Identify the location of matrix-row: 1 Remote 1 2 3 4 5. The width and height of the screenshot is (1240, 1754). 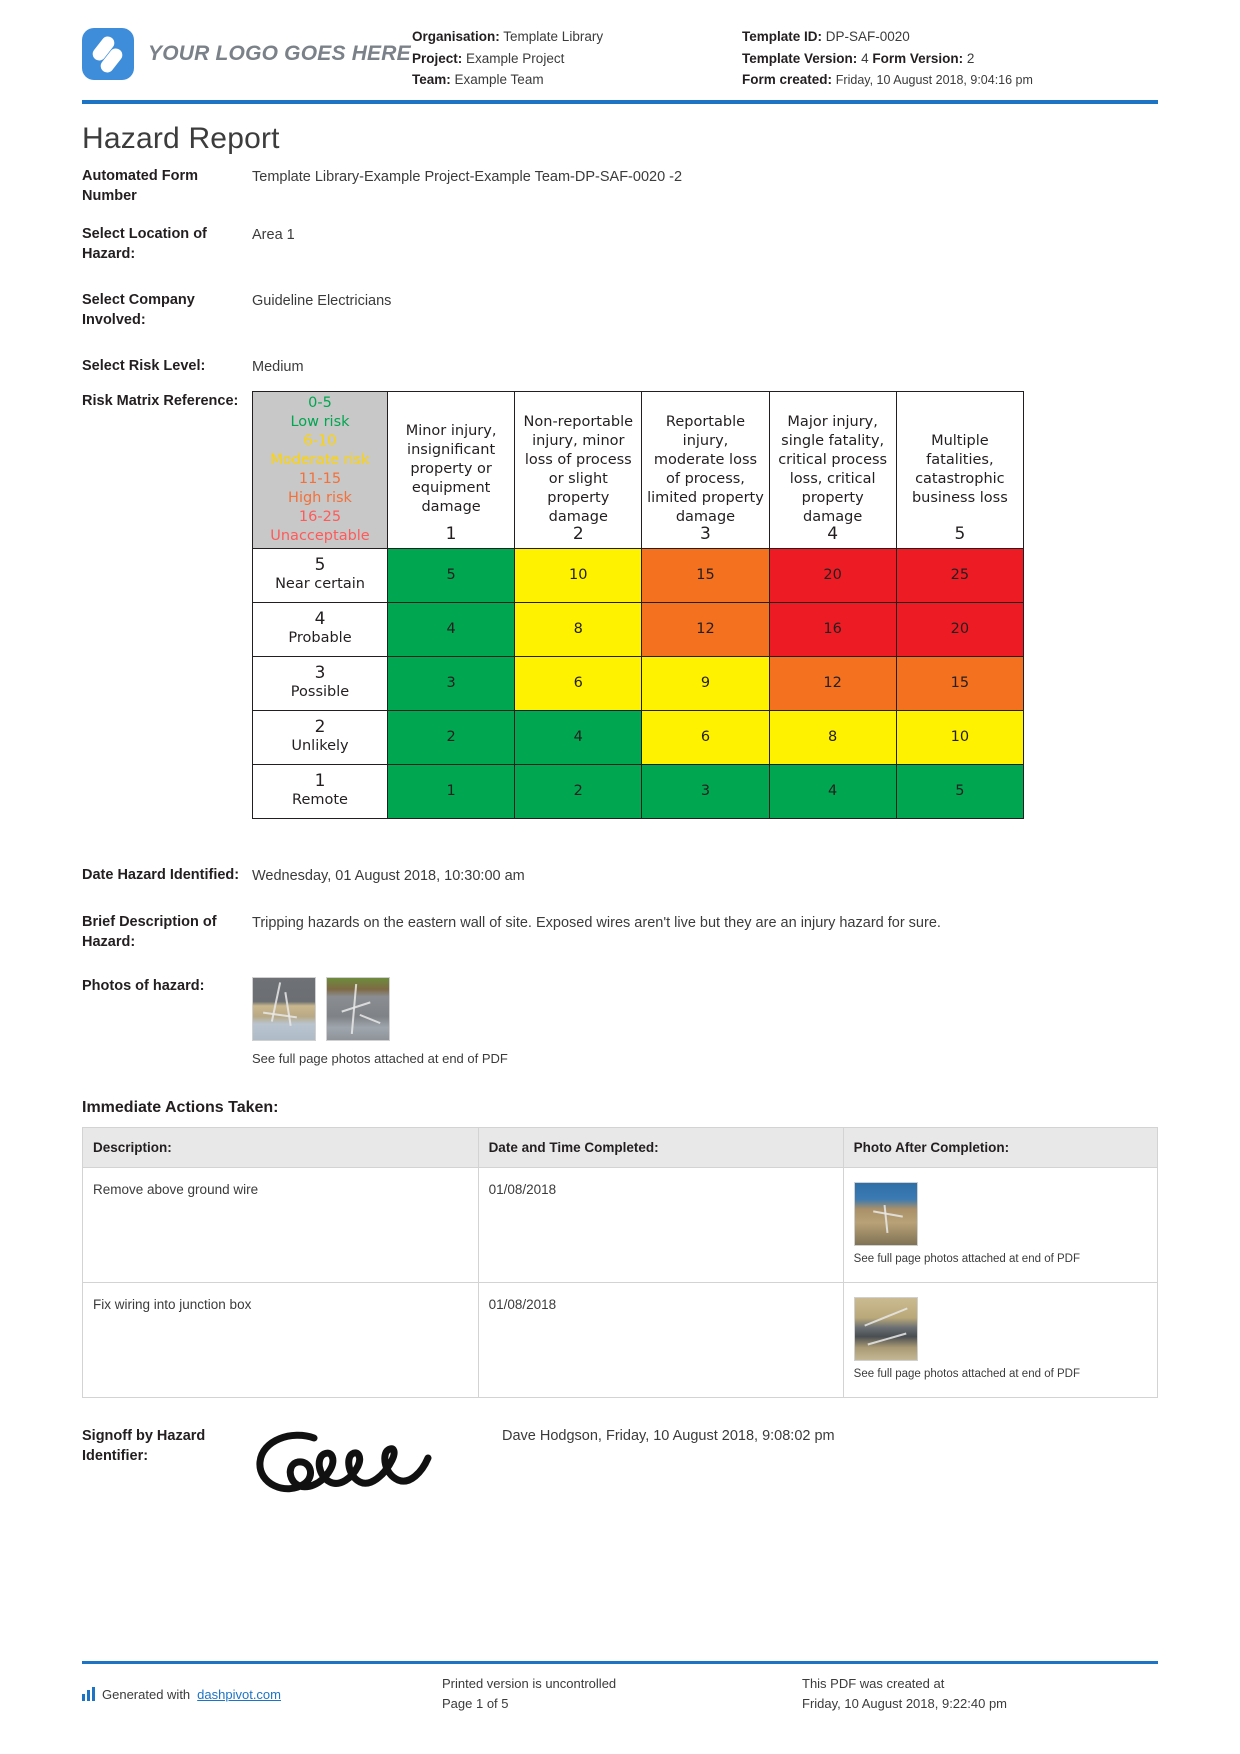
(638, 791).